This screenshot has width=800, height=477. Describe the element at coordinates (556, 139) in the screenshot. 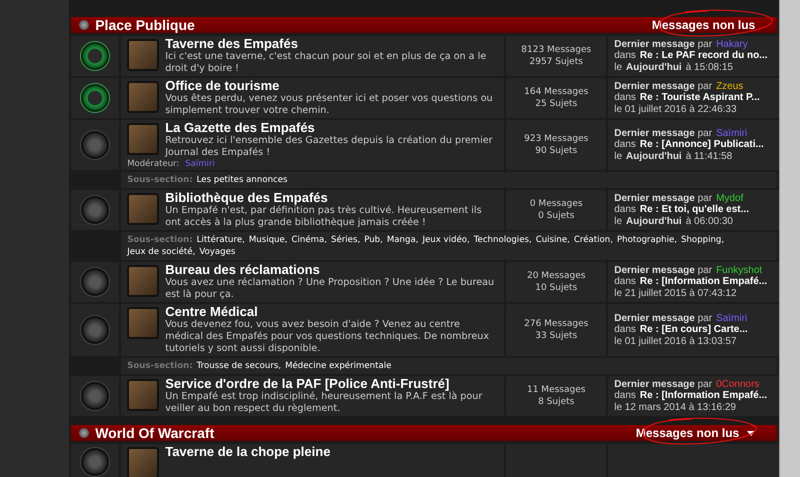

I see `message-count: 923 Messages` at that location.